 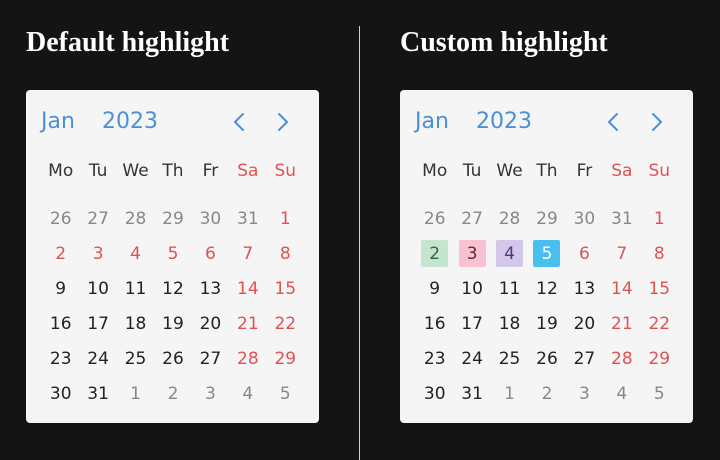 I want to click on day-number: 27, so click(x=210, y=358).